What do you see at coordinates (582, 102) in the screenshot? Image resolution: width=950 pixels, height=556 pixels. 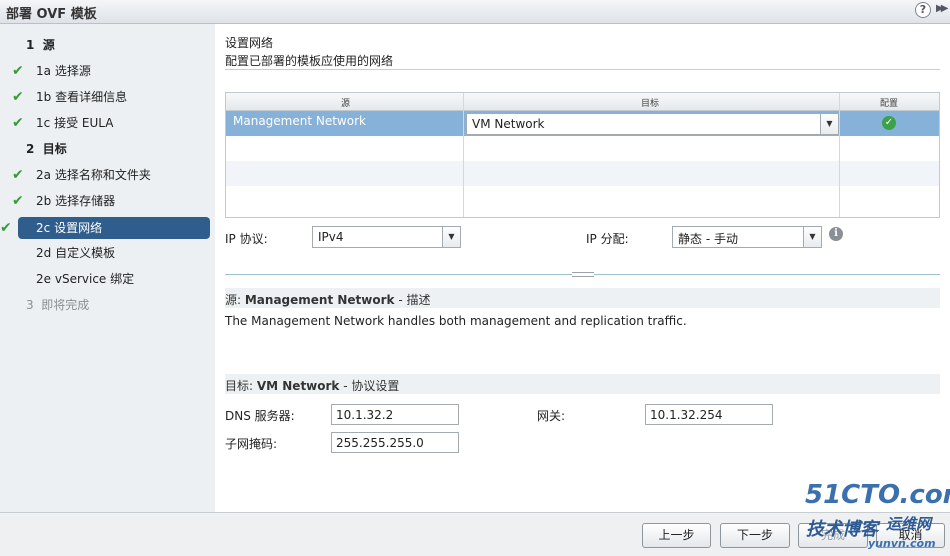 I see `table-header: 源 目标 配置` at bounding box center [582, 102].